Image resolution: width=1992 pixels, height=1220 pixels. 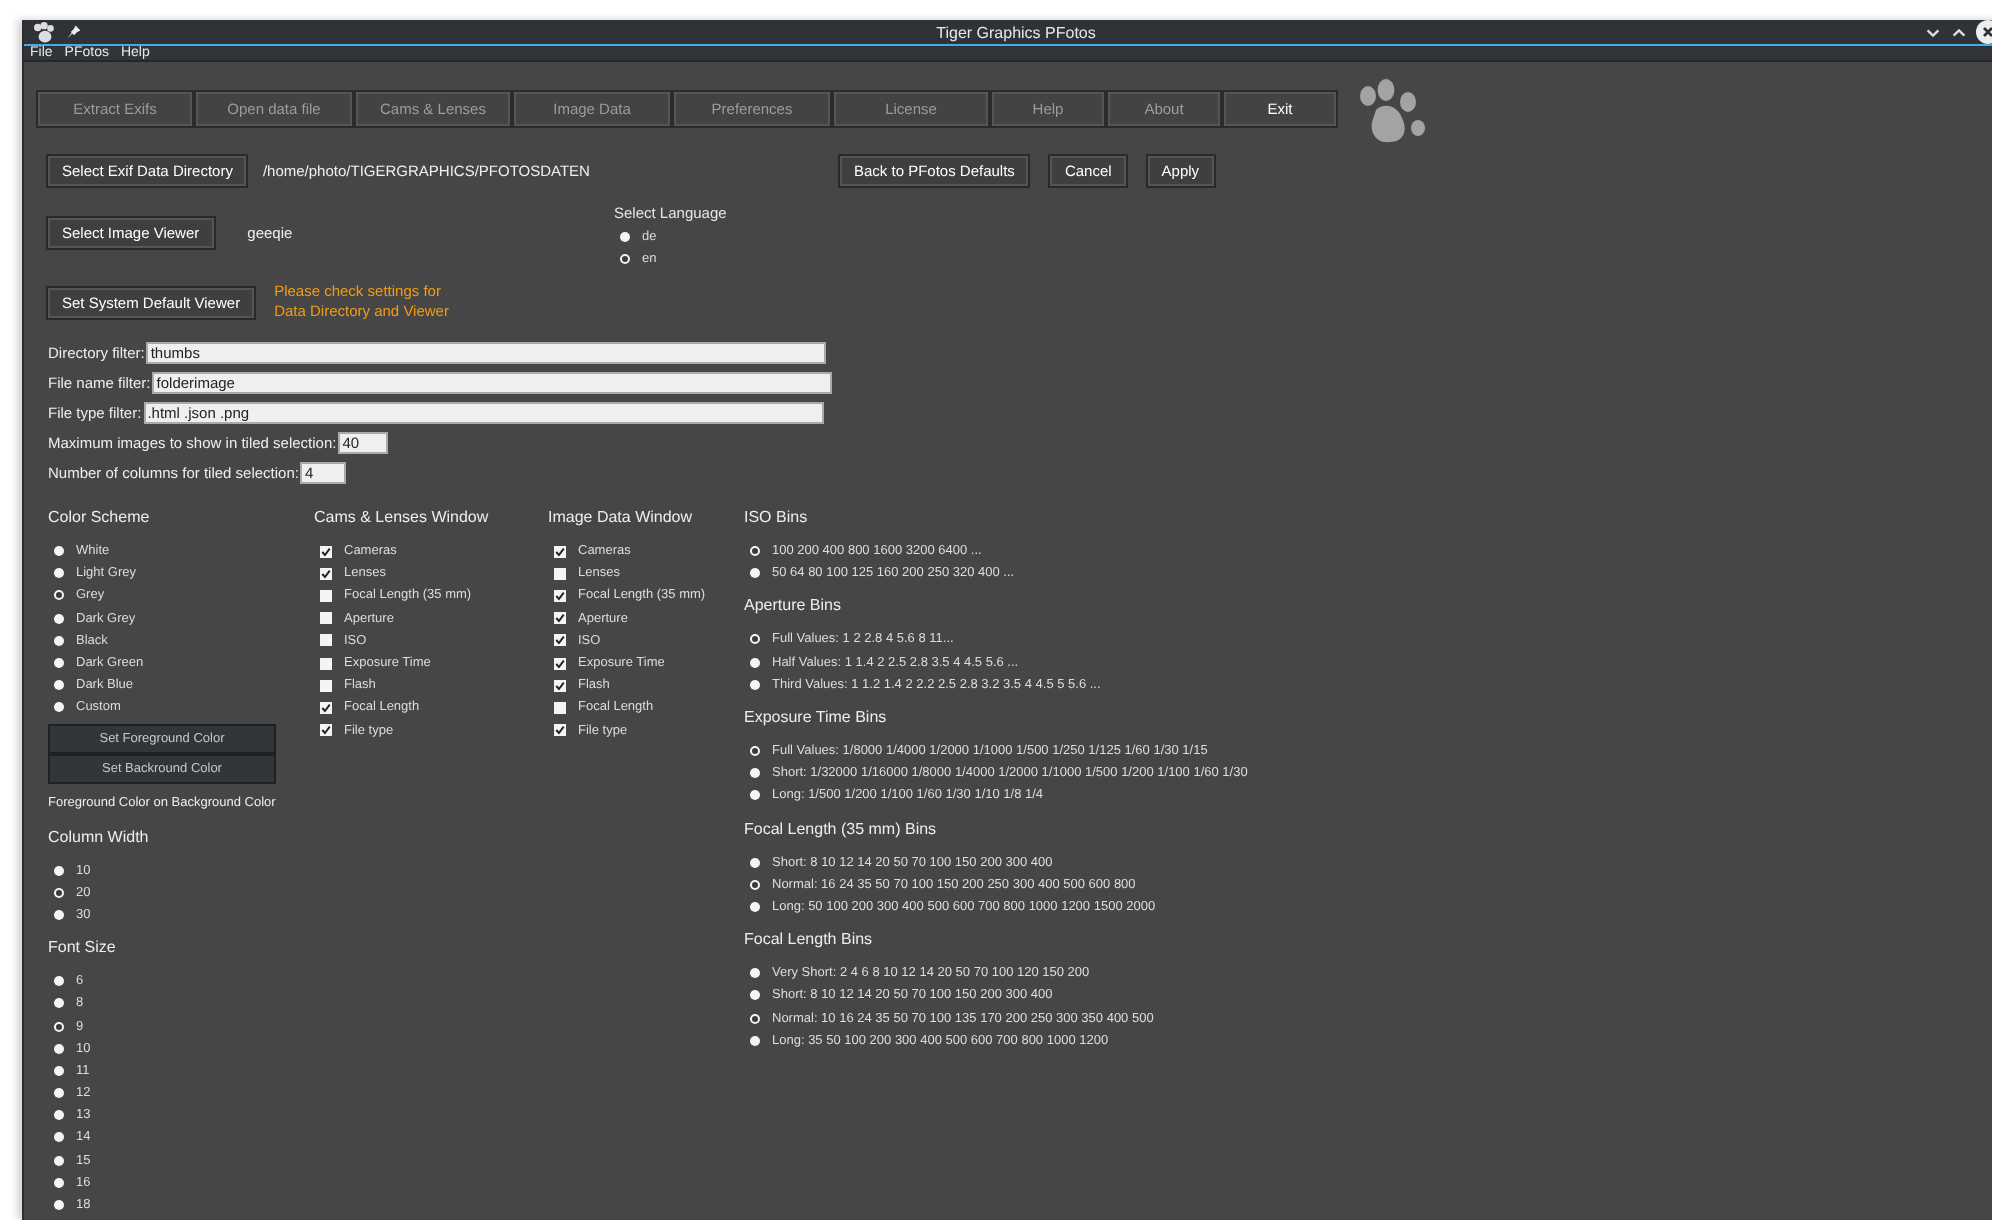 I want to click on section-heading: Focal Length Bins, so click(x=809, y=939).